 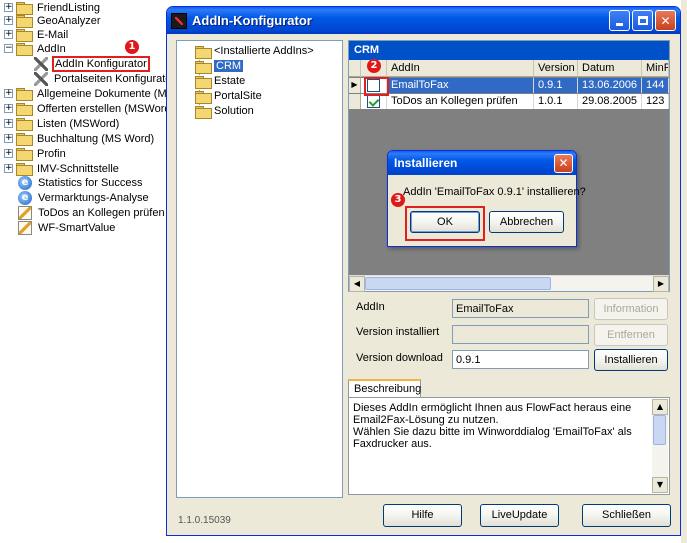 I want to click on download-version-label: Version download, so click(x=399, y=358).